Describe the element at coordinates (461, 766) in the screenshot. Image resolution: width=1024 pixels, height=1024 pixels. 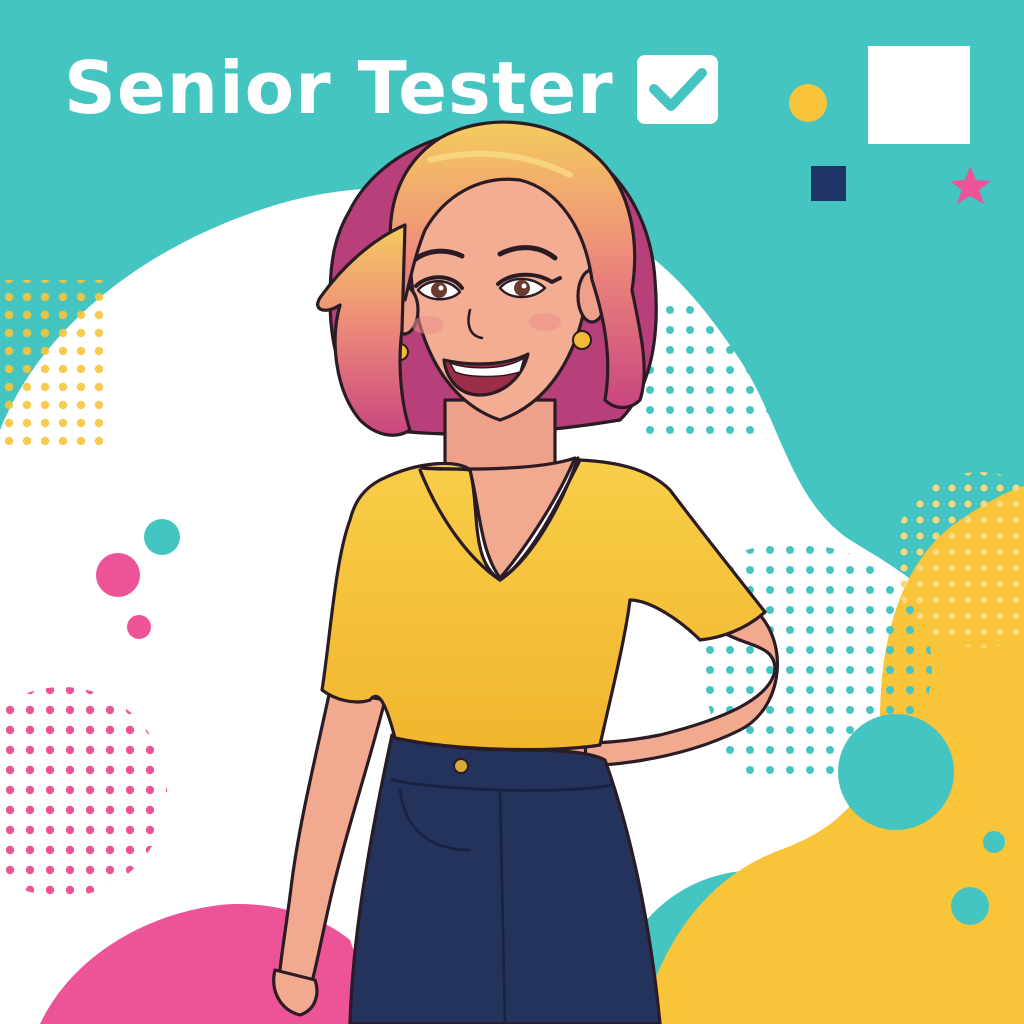
I see `jeans-button` at that location.